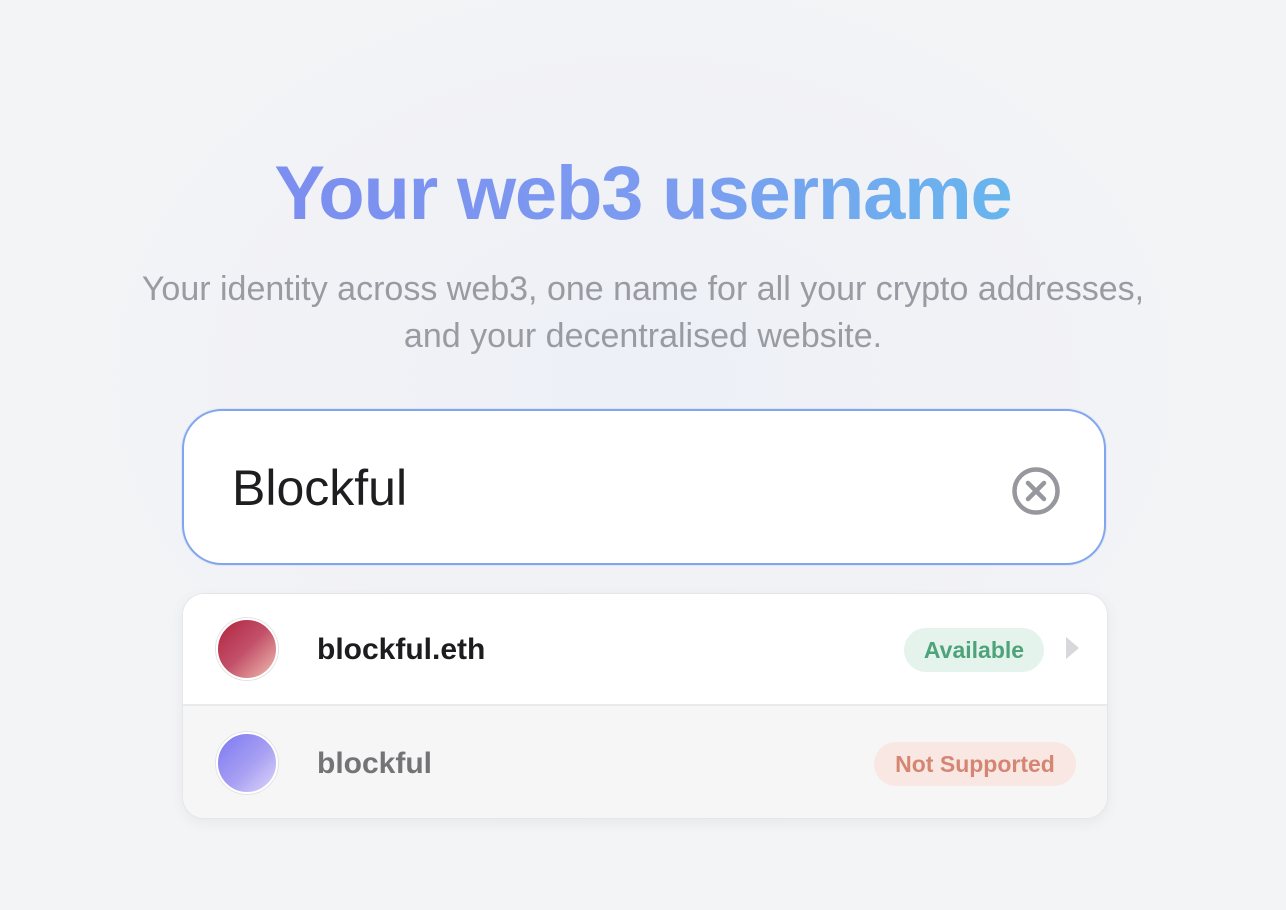 The height and width of the screenshot is (910, 1286). What do you see at coordinates (645, 762) in the screenshot?
I see `result-row-blockful: blockful Not Supported` at bounding box center [645, 762].